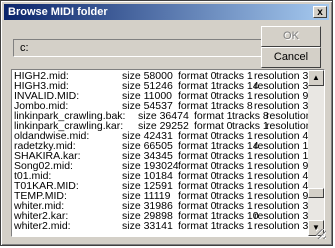  What do you see at coordinates (316, 193) in the screenshot?
I see `scroll-thumb` at bounding box center [316, 193].